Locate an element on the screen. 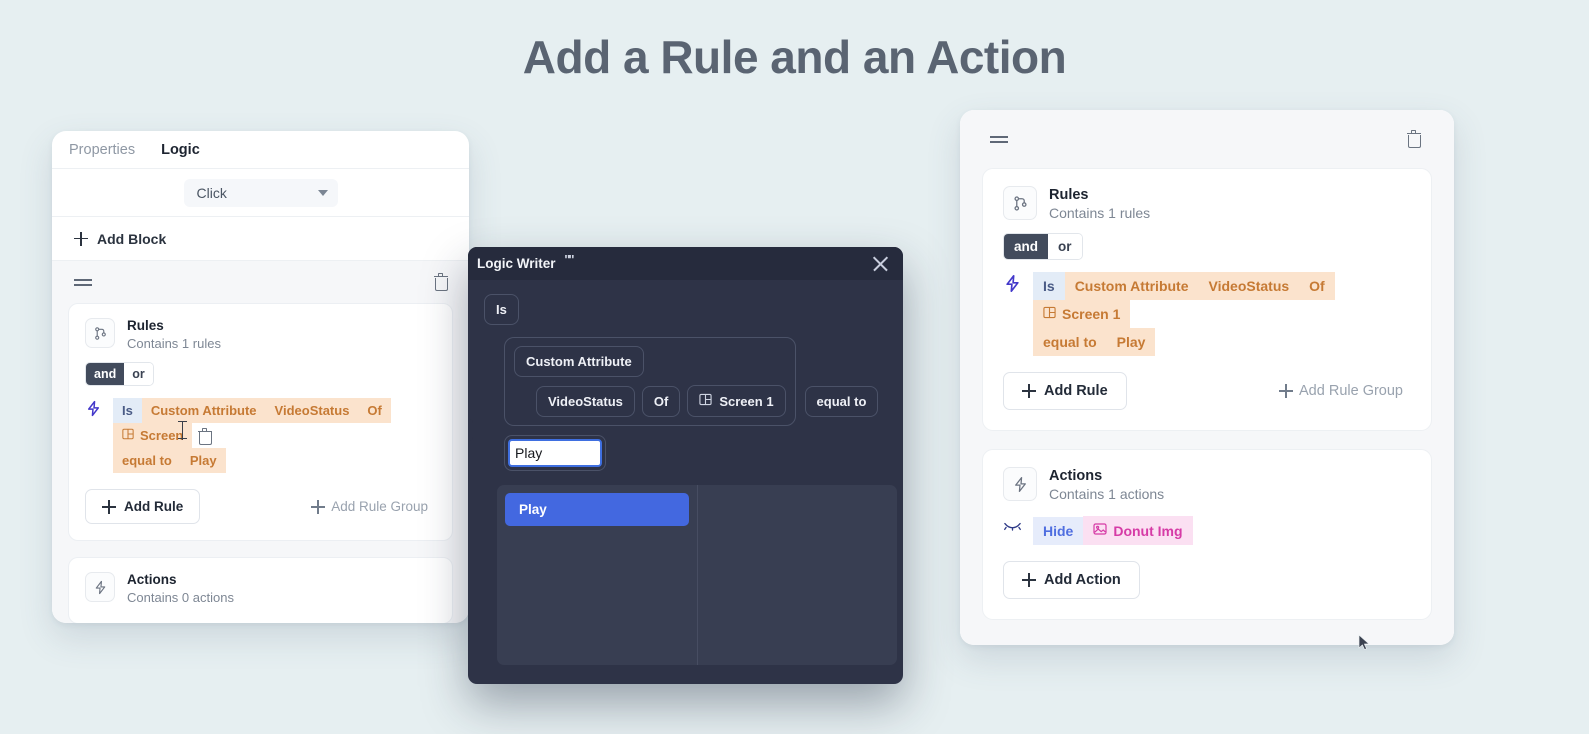 The height and width of the screenshot is (734, 1589). close-icon is located at coordinates (880, 263).